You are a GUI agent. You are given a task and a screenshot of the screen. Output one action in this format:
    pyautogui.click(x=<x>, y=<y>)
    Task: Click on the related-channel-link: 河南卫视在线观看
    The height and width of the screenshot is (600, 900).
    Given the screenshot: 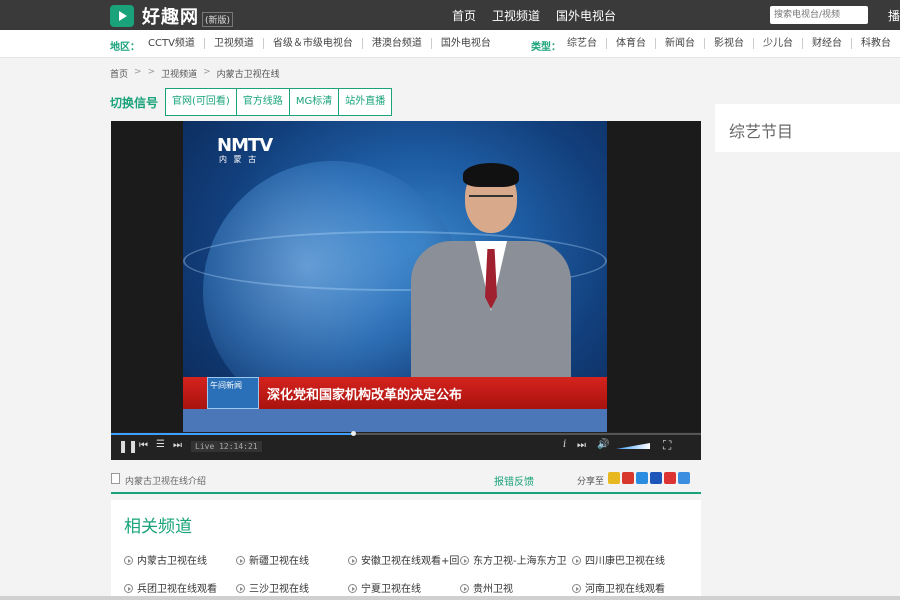 What is the action you would take?
    pyautogui.click(x=618, y=587)
    